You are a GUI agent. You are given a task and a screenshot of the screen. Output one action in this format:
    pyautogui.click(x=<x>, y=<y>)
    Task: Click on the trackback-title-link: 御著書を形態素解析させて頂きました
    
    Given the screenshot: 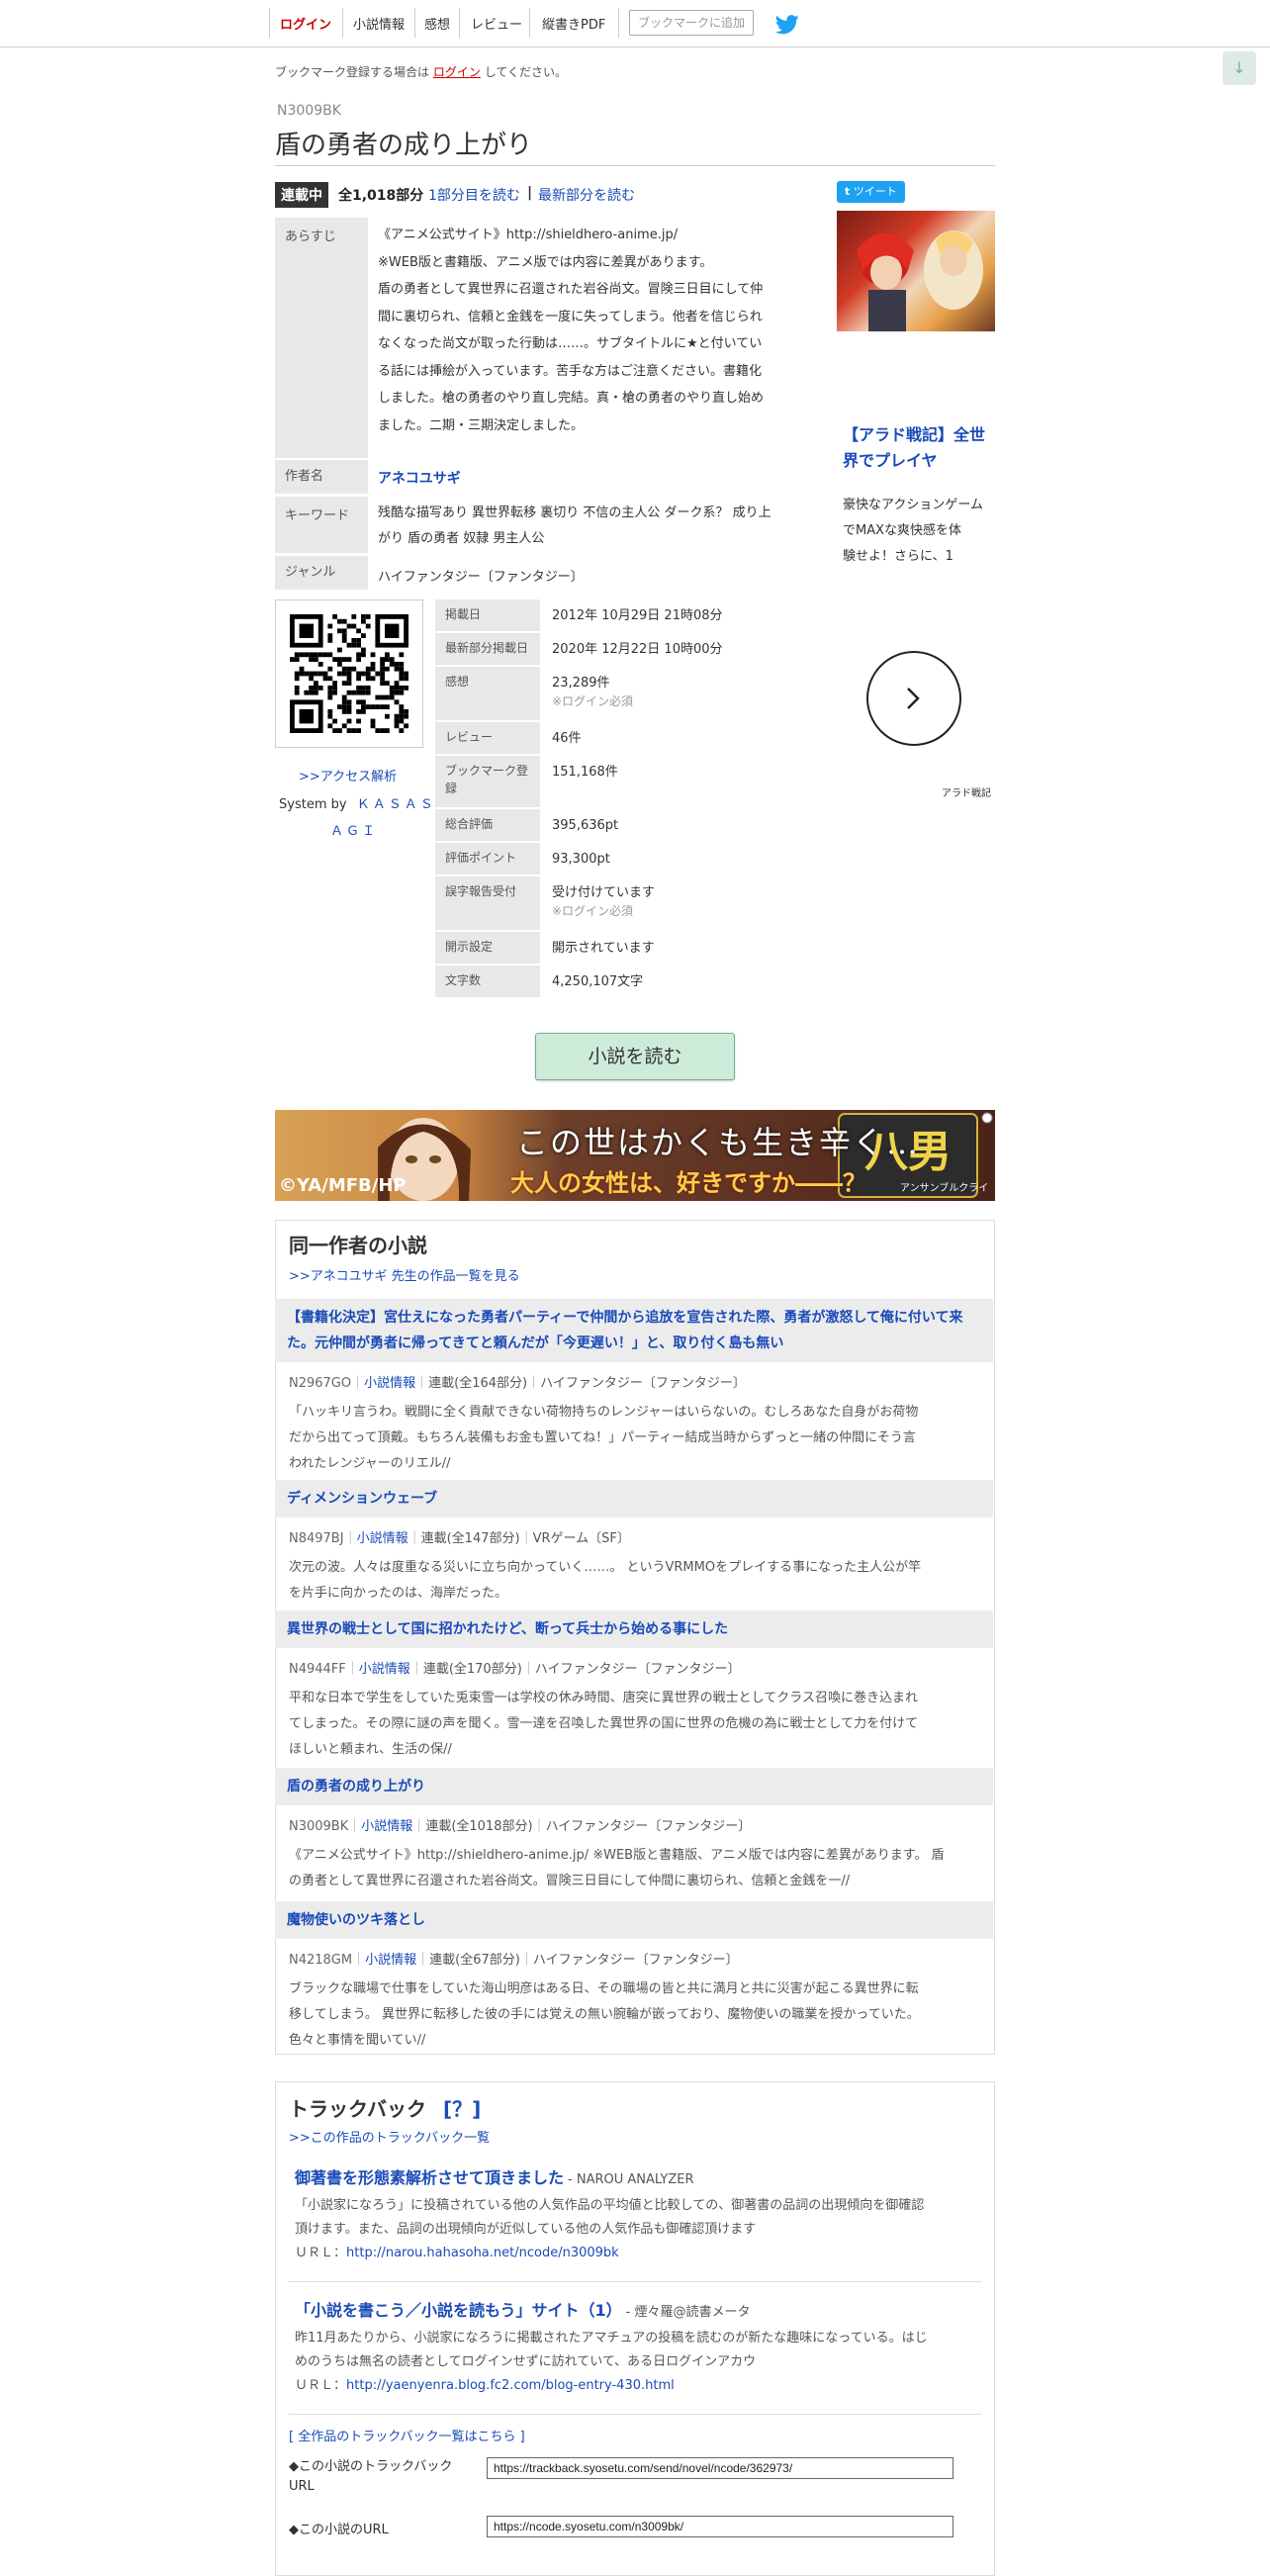 What is the action you would take?
    pyautogui.click(x=430, y=2177)
    